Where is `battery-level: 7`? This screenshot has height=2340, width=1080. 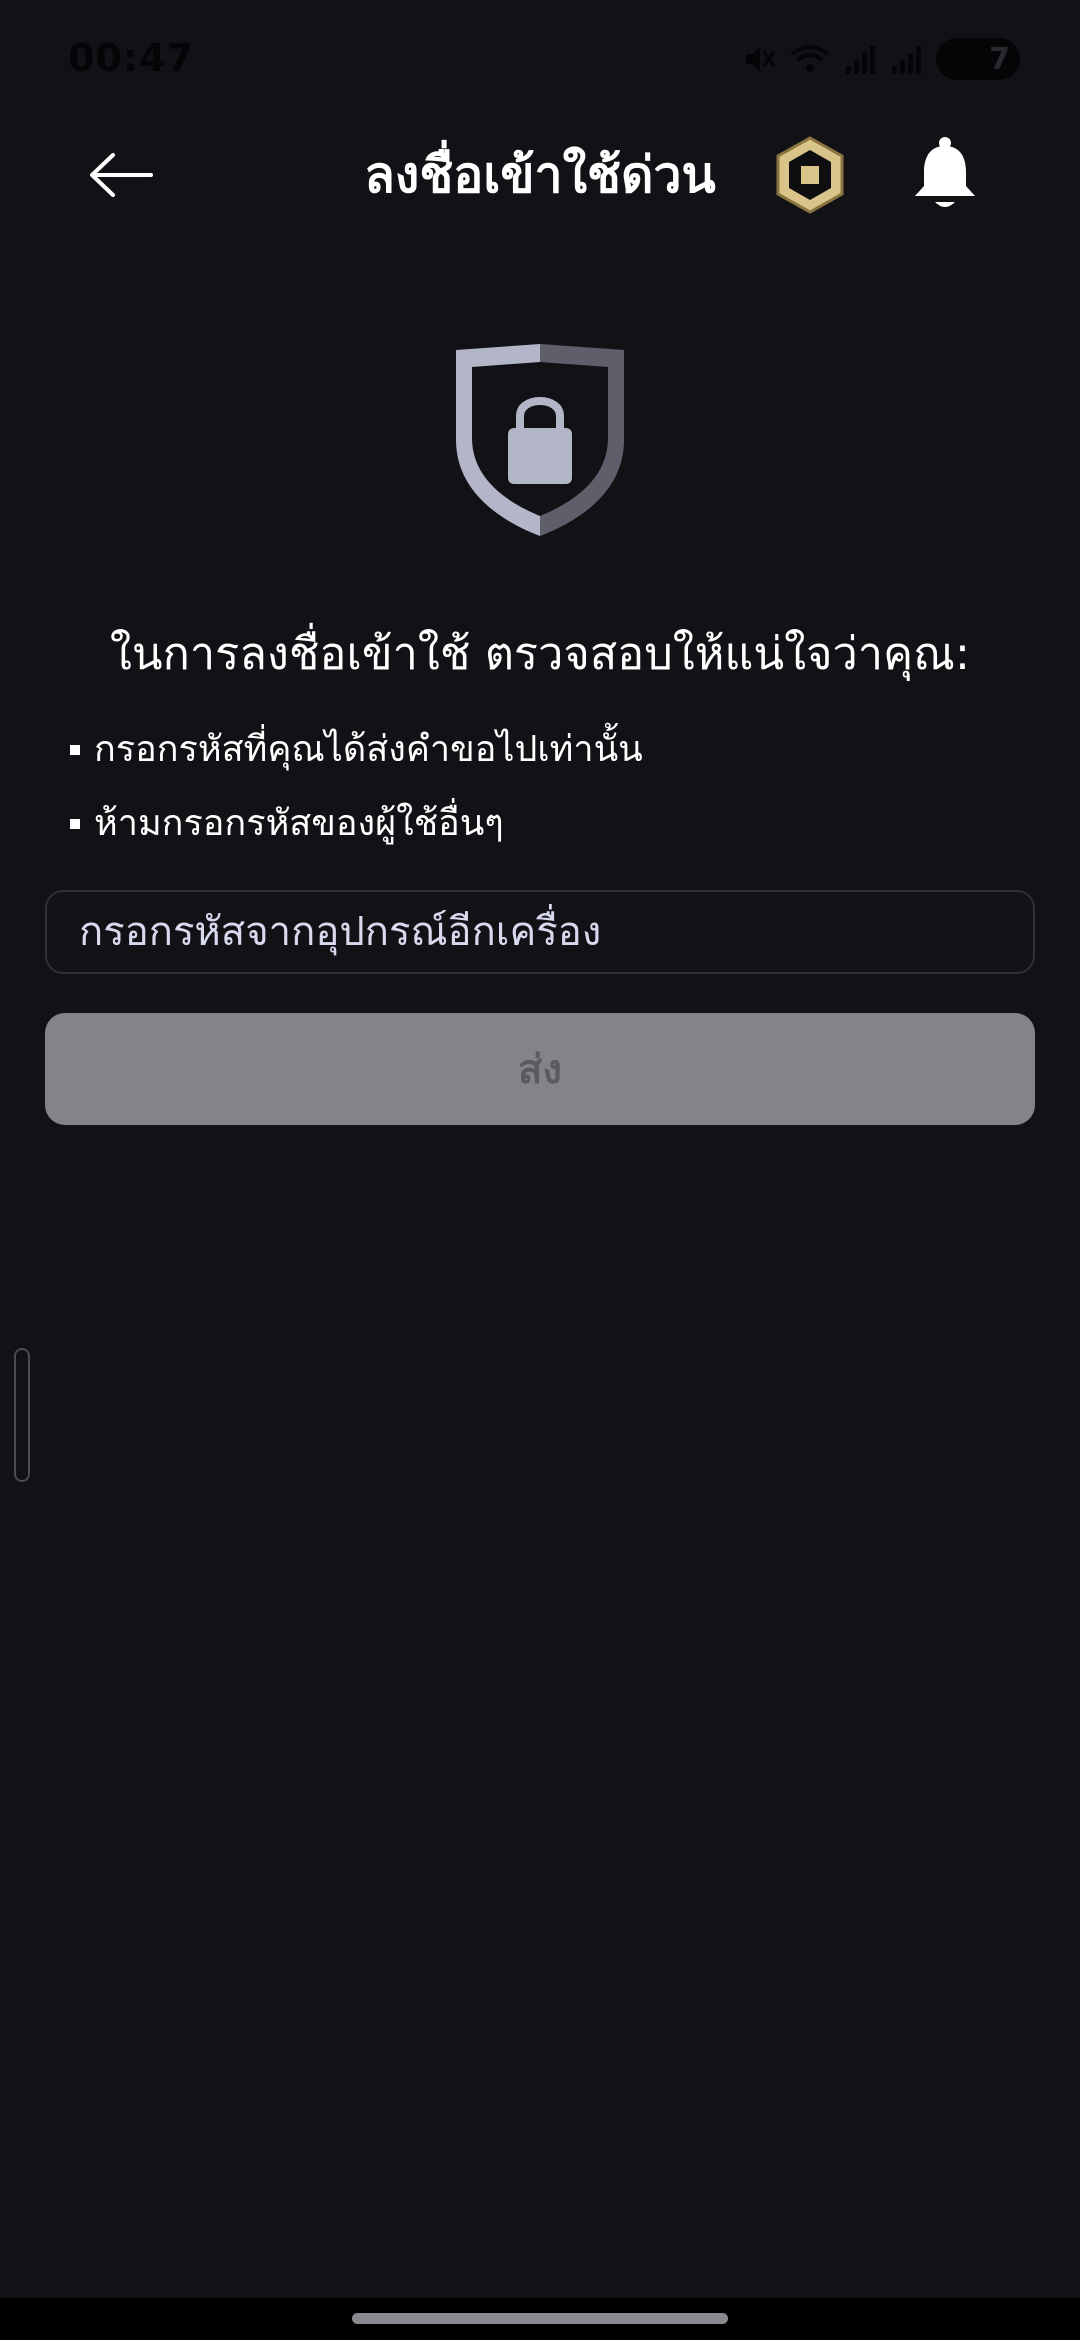
battery-level: 7 is located at coordinates (999, 59).